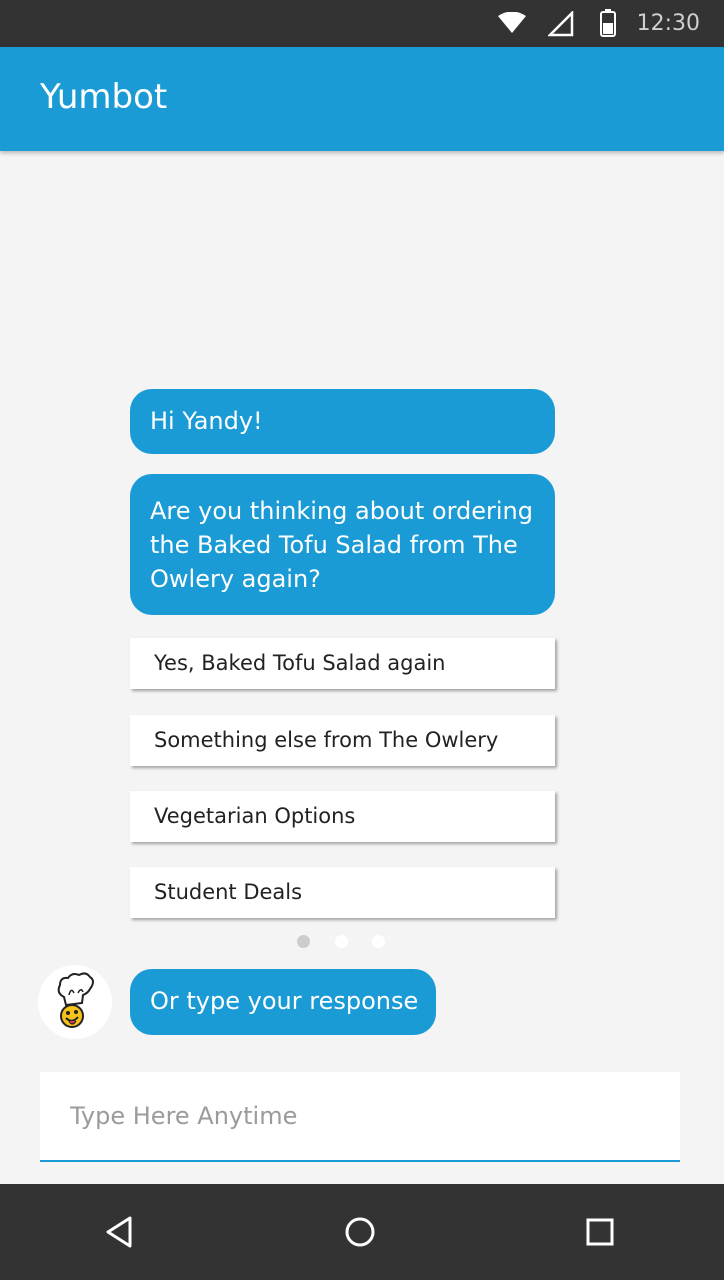  I want to click on bot-message: Hi Yandy!, so click(342, 421).